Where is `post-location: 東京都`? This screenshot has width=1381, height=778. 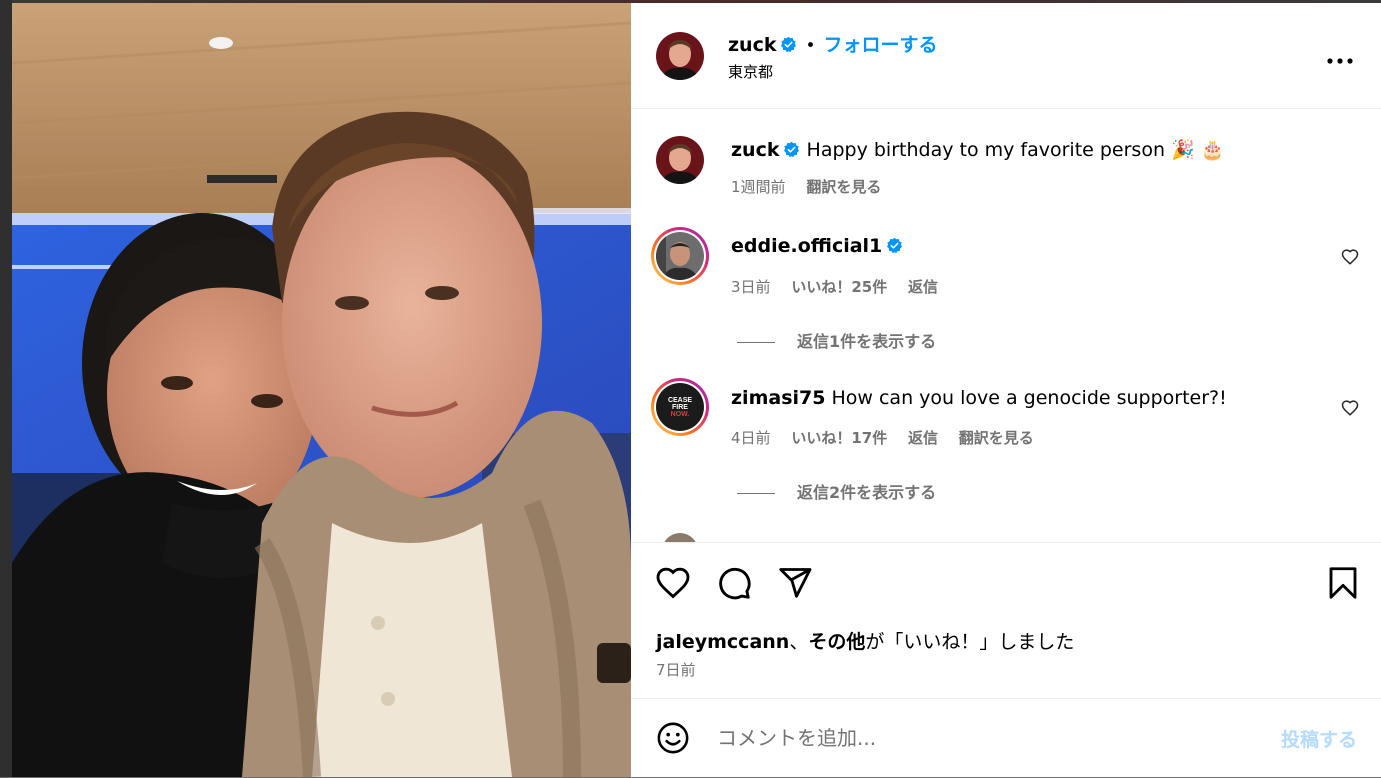 post-location: 東京都 is located at coordinates (750, 71).